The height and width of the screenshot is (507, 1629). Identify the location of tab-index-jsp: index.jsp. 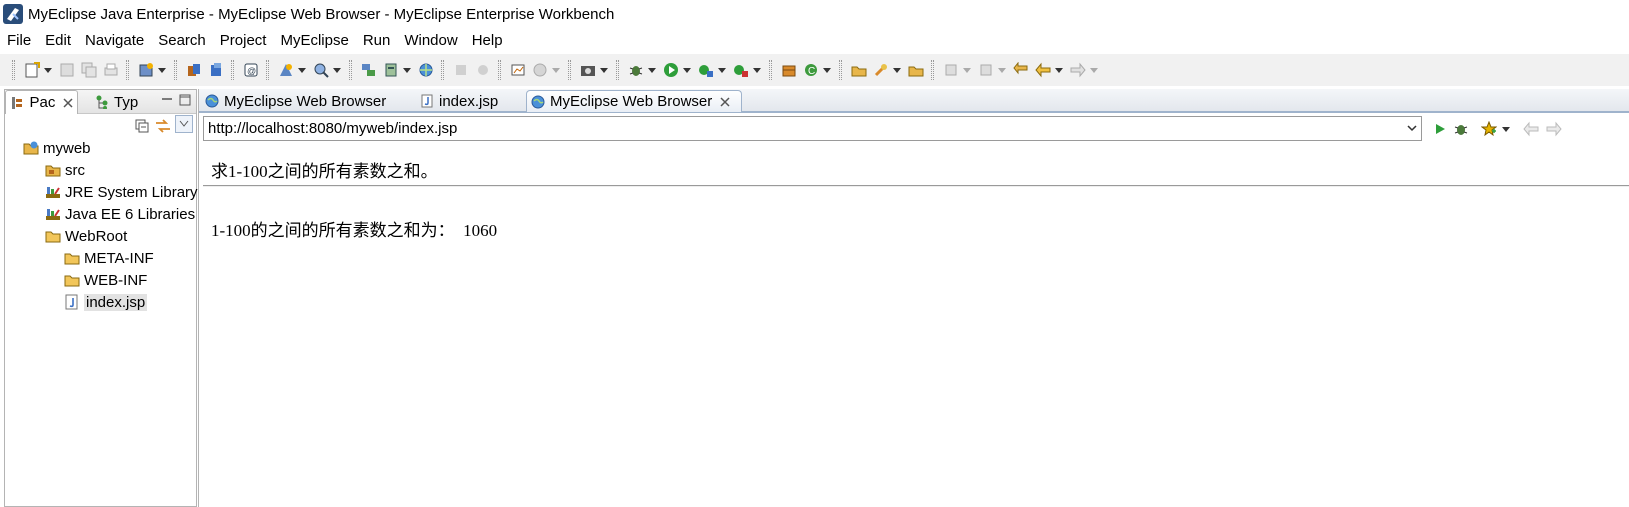
(471, 101).